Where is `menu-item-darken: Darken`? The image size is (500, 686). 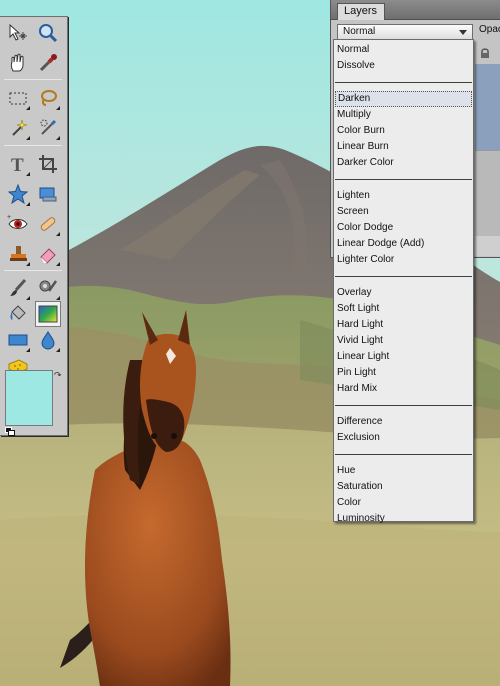
menu-item-darken: Darken is located at coordinates (403, 99).